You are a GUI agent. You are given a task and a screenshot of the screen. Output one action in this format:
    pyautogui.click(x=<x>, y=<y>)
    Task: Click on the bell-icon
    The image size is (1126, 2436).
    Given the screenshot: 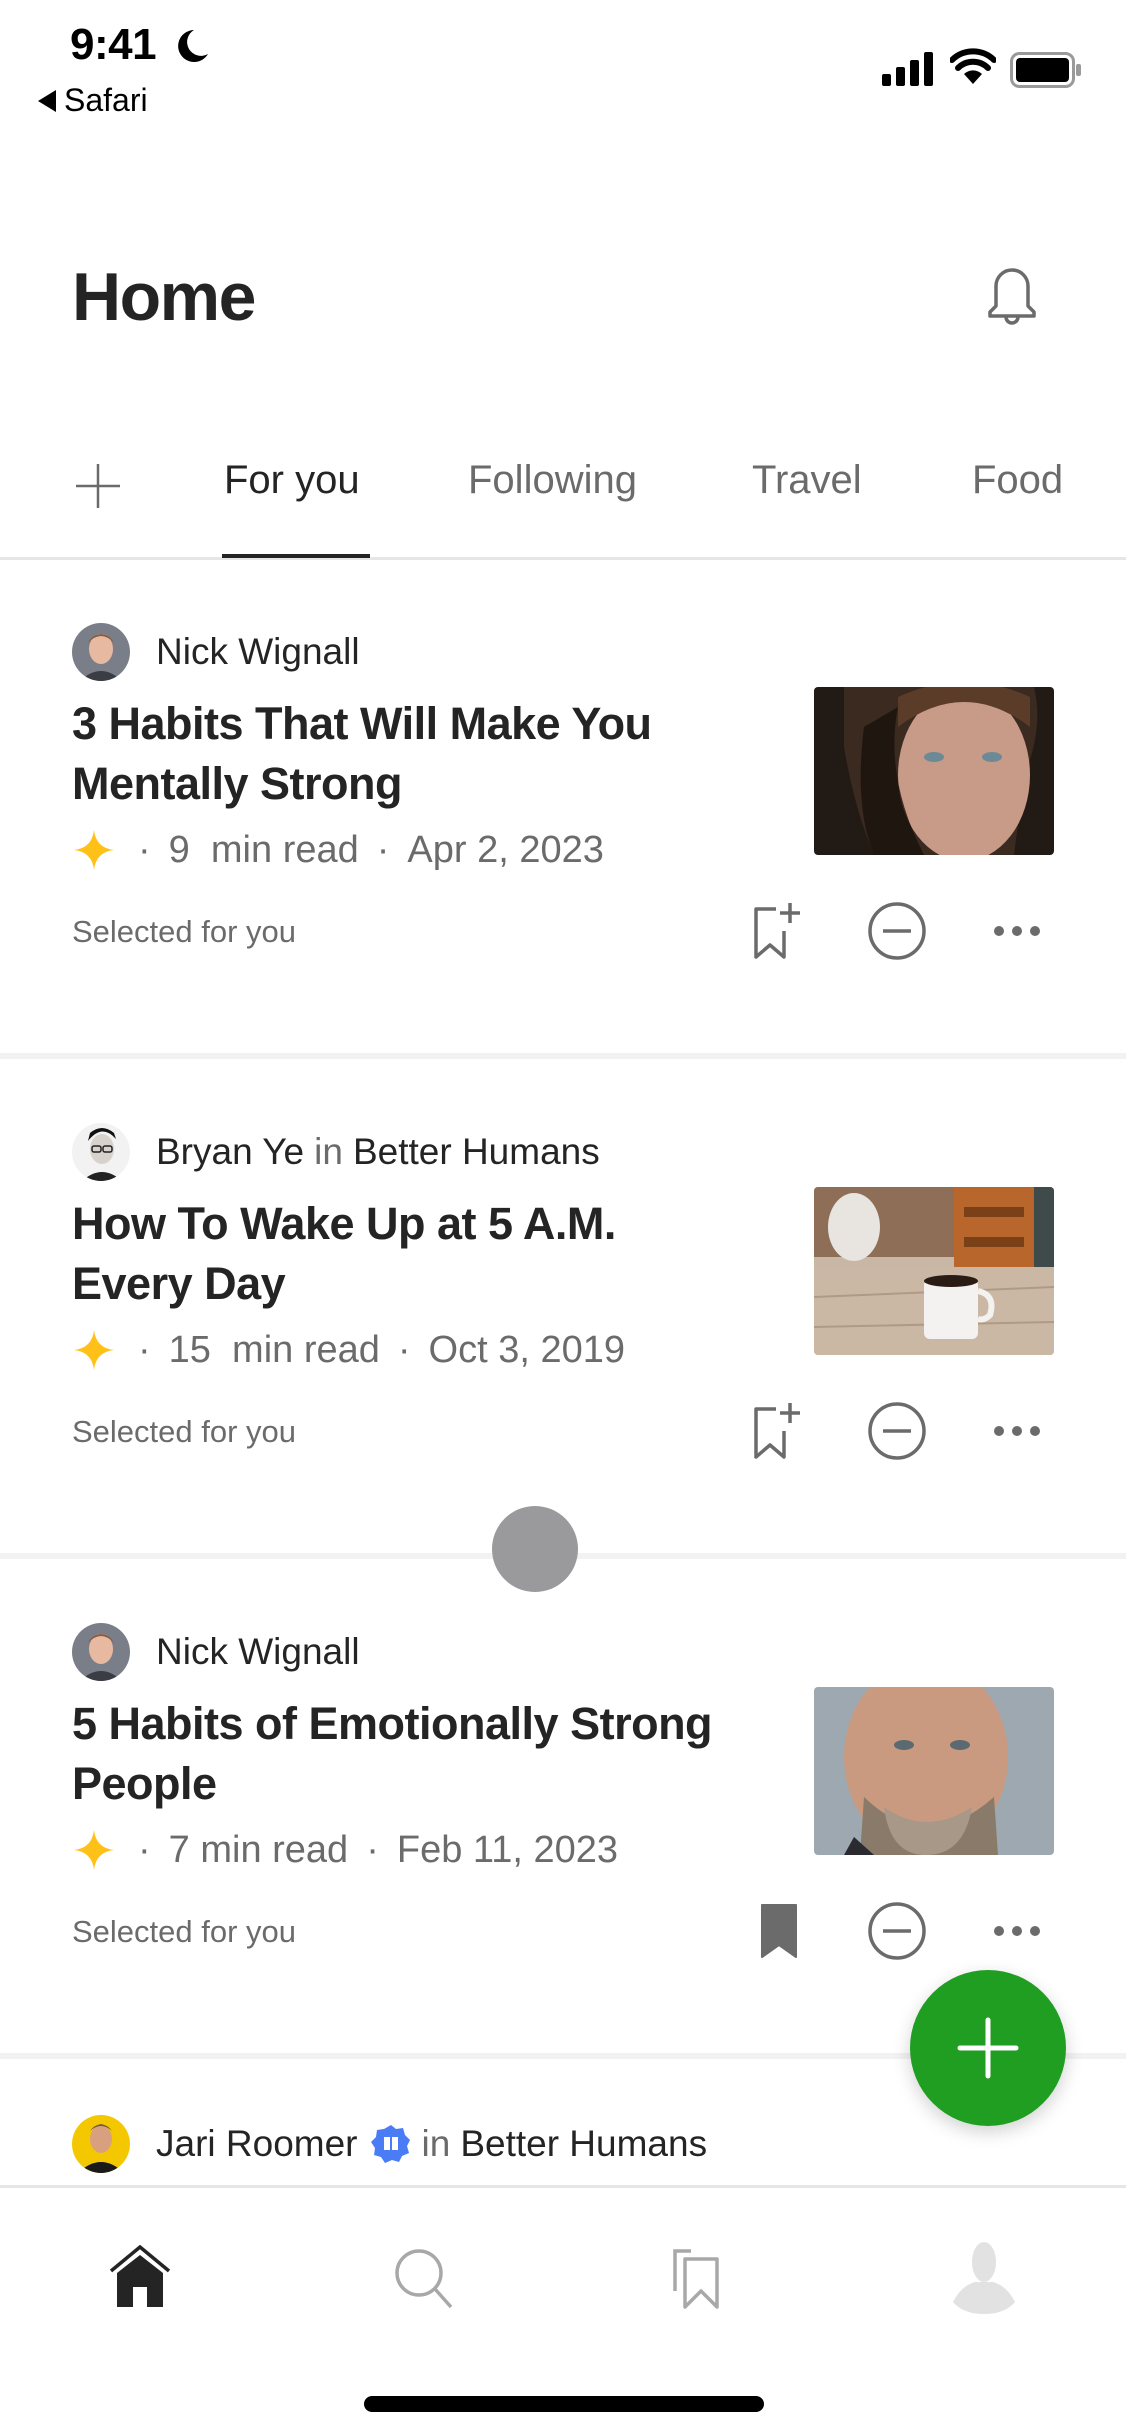 What is the action you would take?
    pyautogui.click(x=1012, y=295)
    